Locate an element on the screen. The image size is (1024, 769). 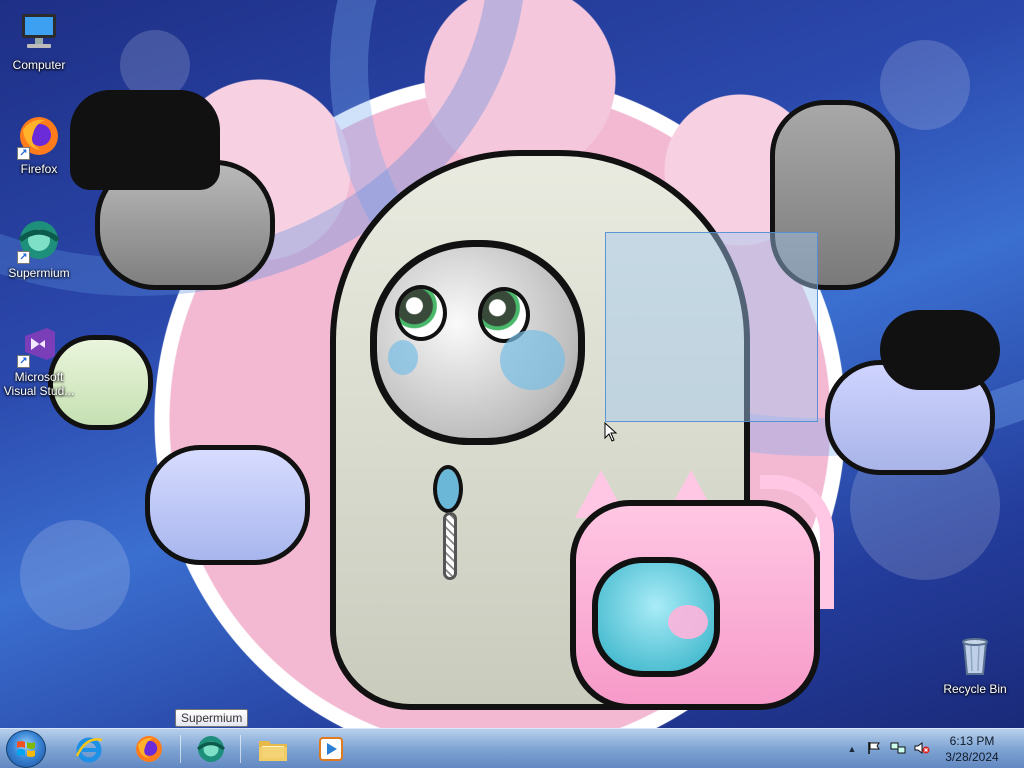
taskbar-supermium is located at coordinates (211, 749).